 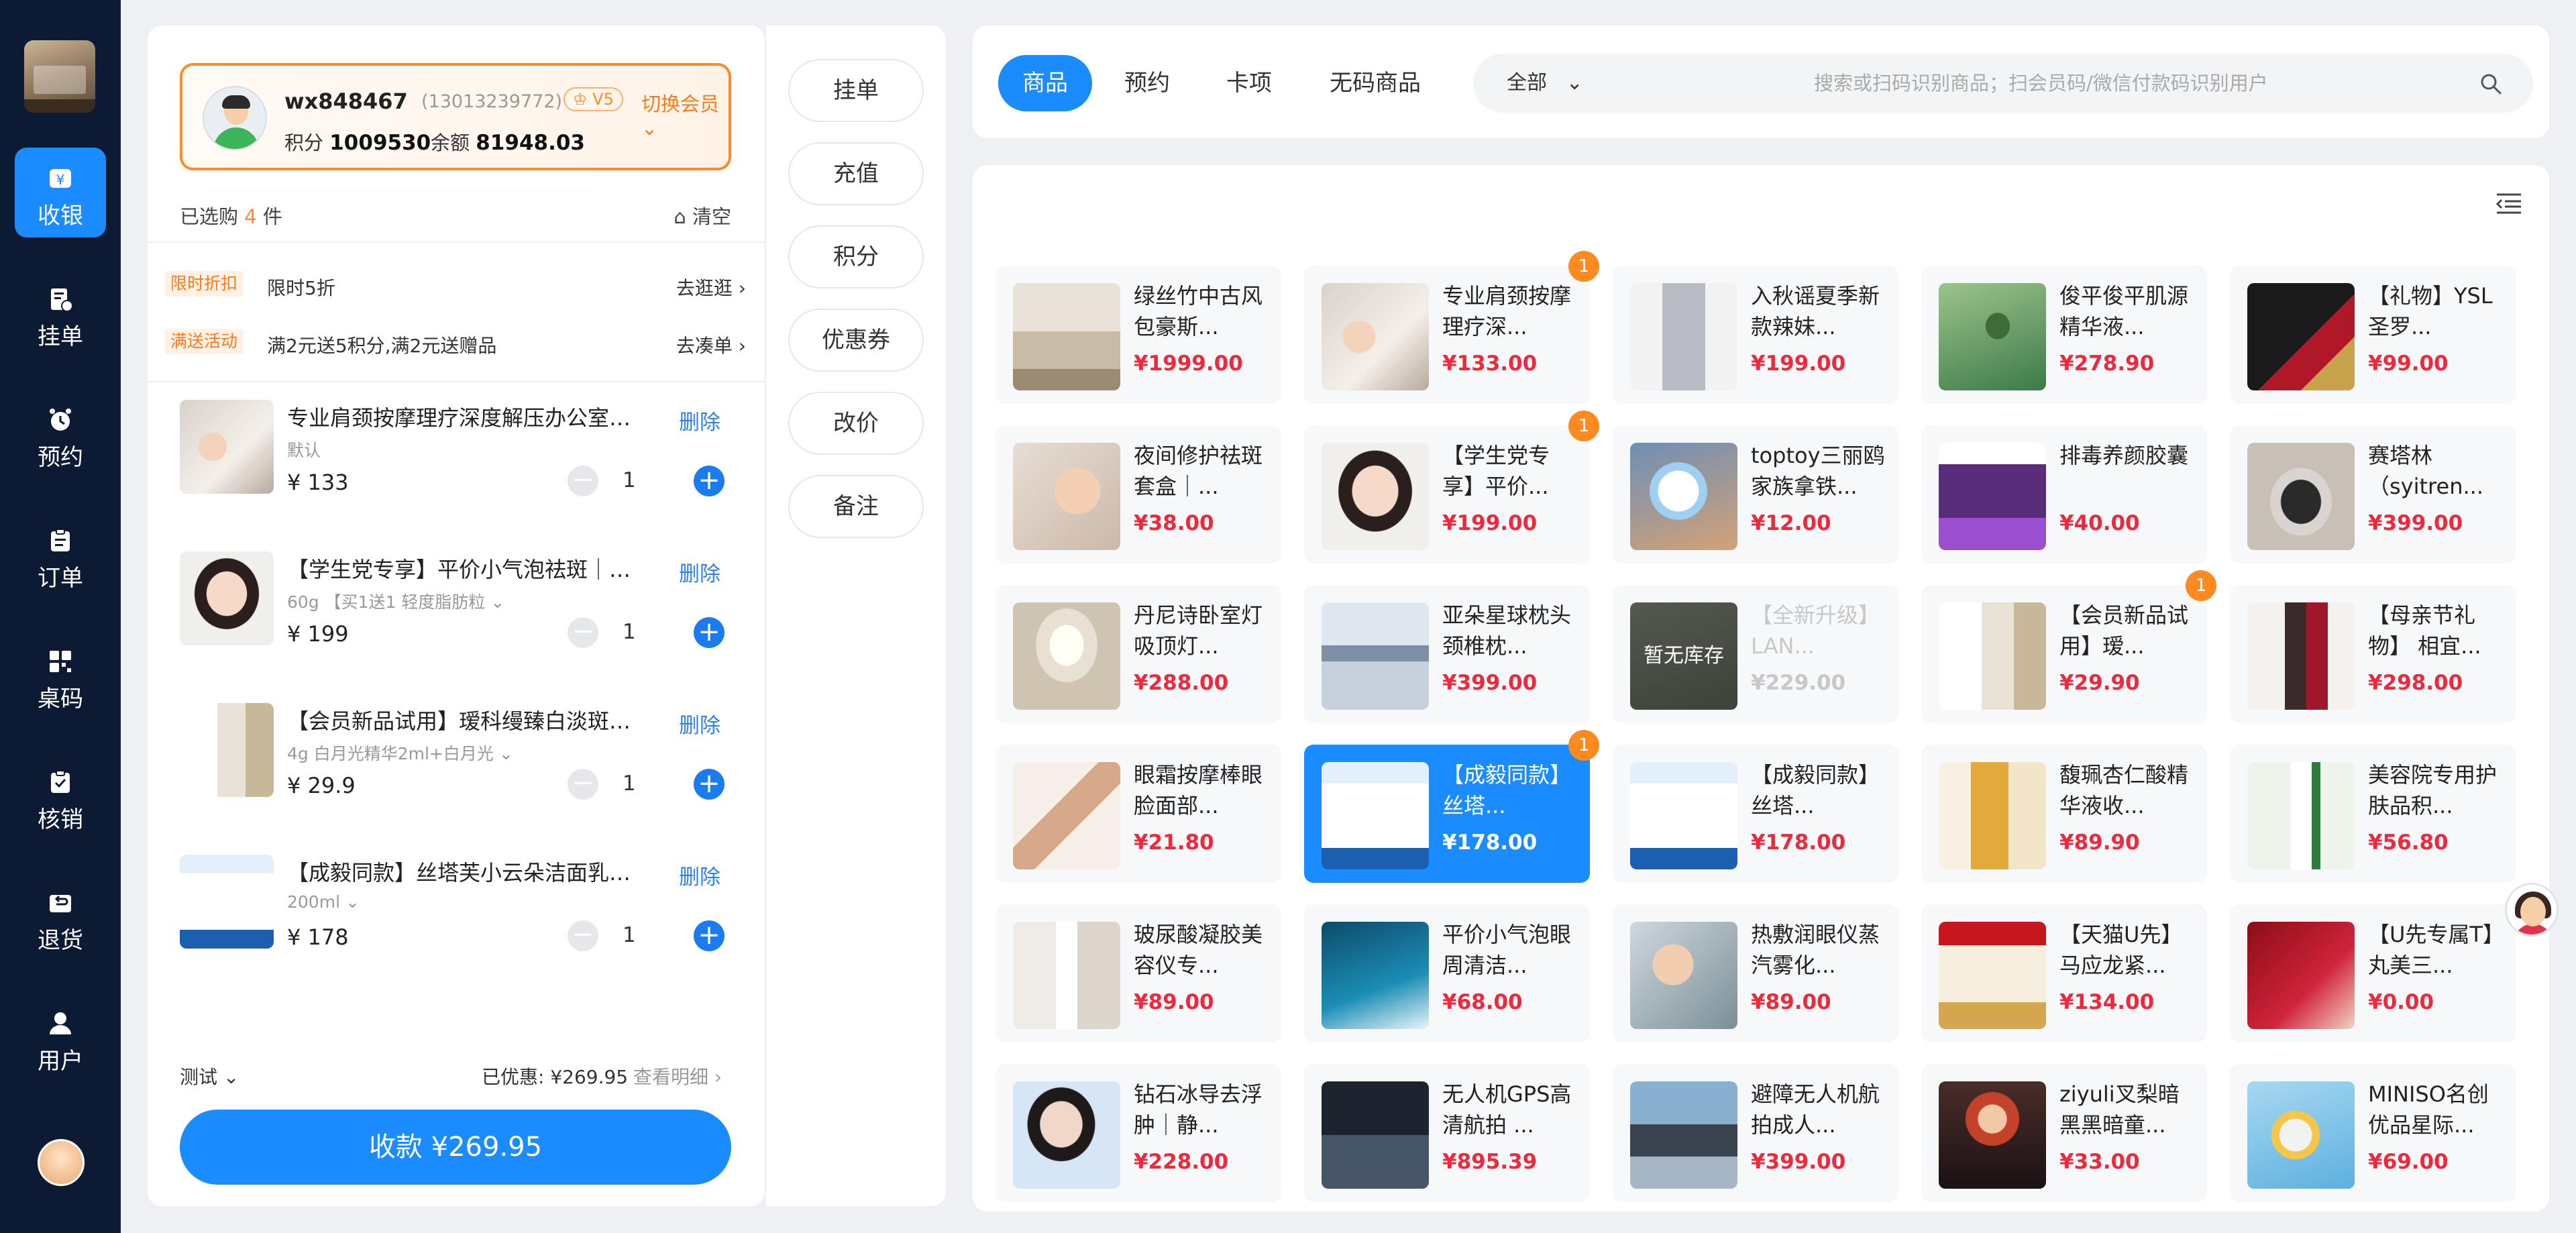 What do you see at coordinates (856, 341) in the screenshot?
I see `action-button-4: 优惠券` at bounding box center [856, 341].